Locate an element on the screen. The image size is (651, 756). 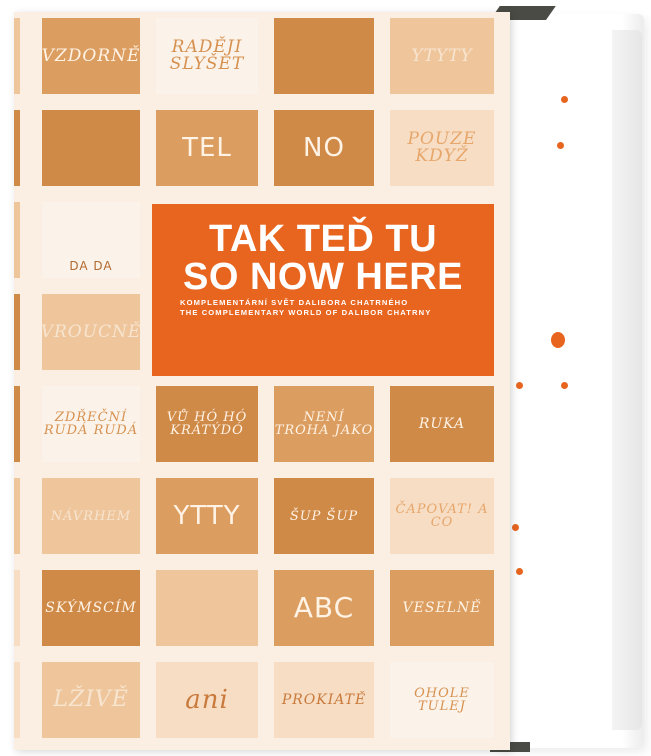
slipcase-edge is located at coordinates (627, 380).